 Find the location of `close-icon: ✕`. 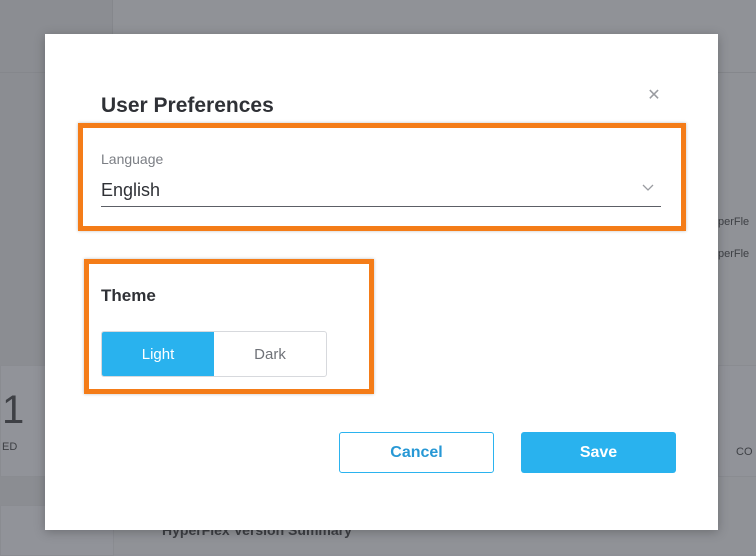

close-icon: ✕ is located at coordinates (654, 96).